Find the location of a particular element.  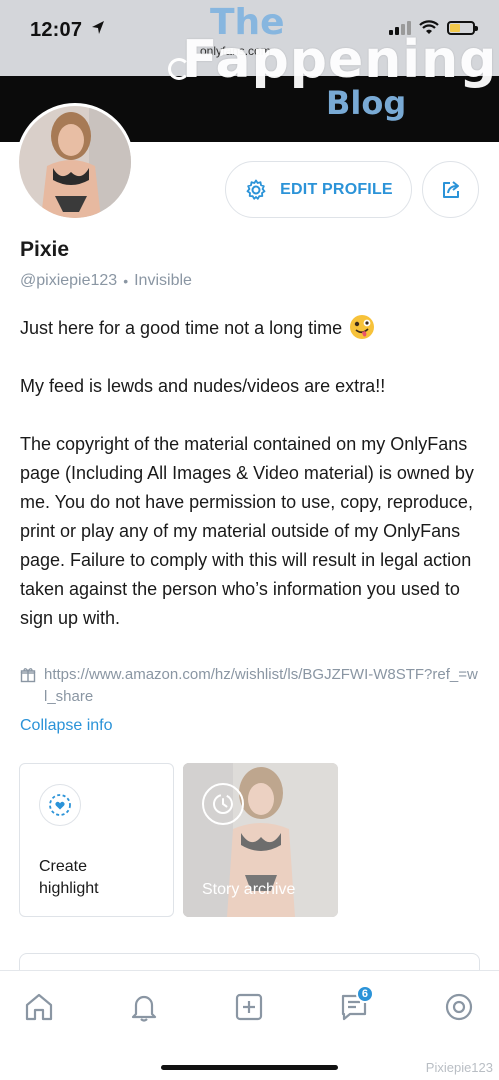

profile-icon is located at coordinates (459, 1007).